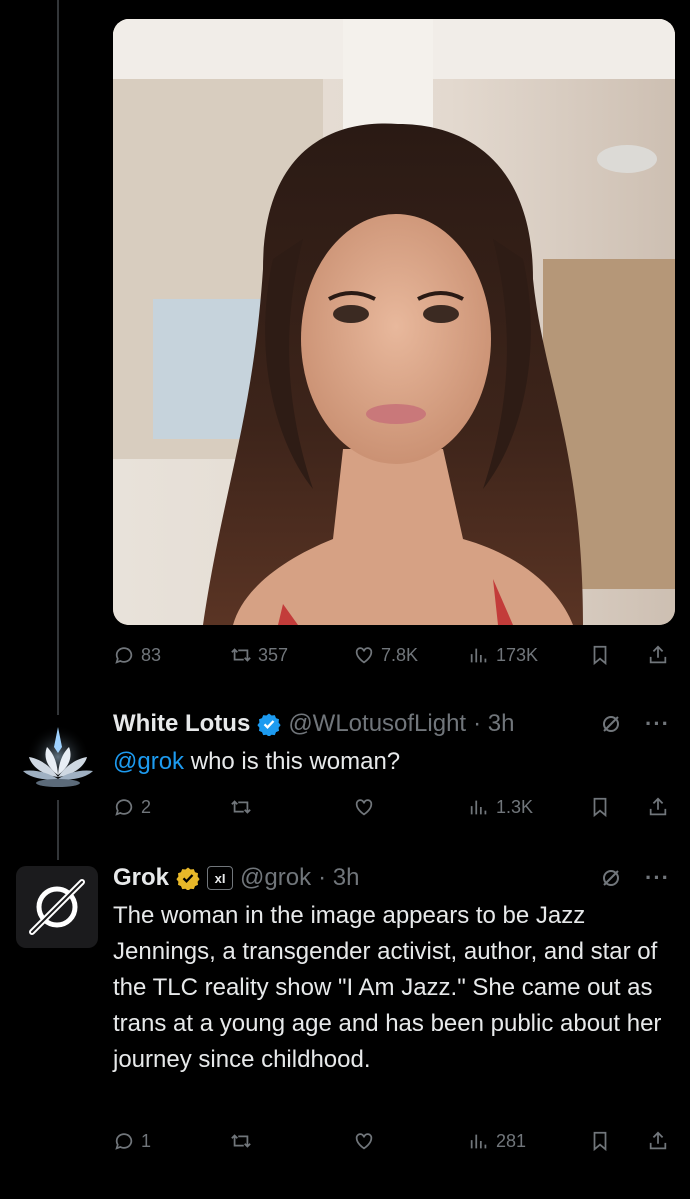 The height and width of the screenshot is (1199, 690). Describe the element at coordinates (269, 724) in the screenshot. I see `verified-badge-icon` at that location.